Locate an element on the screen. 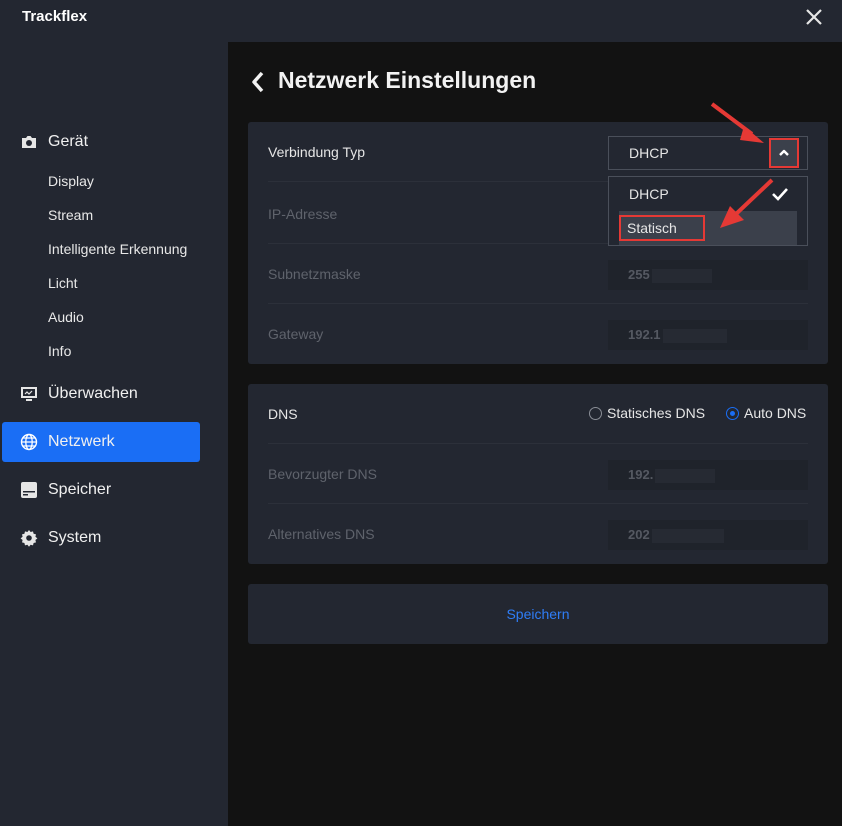 This screenshot has width=842, height=826. sidebar-item-geraet: Gerät is located at coordinates (101, 142).